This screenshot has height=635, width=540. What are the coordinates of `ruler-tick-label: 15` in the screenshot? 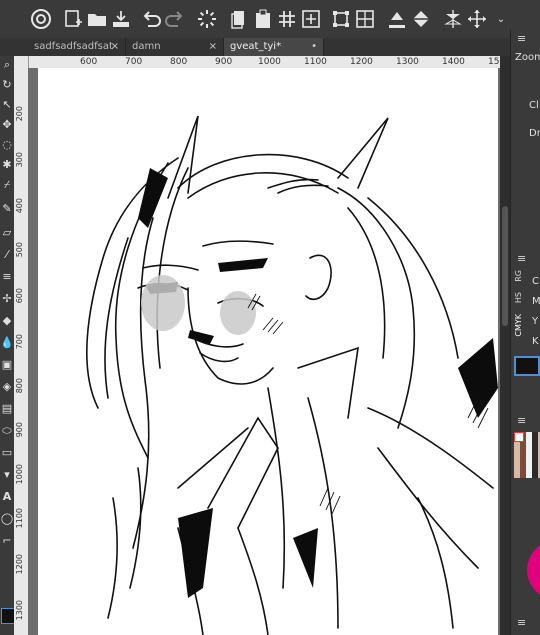 It's located at (494, 62).